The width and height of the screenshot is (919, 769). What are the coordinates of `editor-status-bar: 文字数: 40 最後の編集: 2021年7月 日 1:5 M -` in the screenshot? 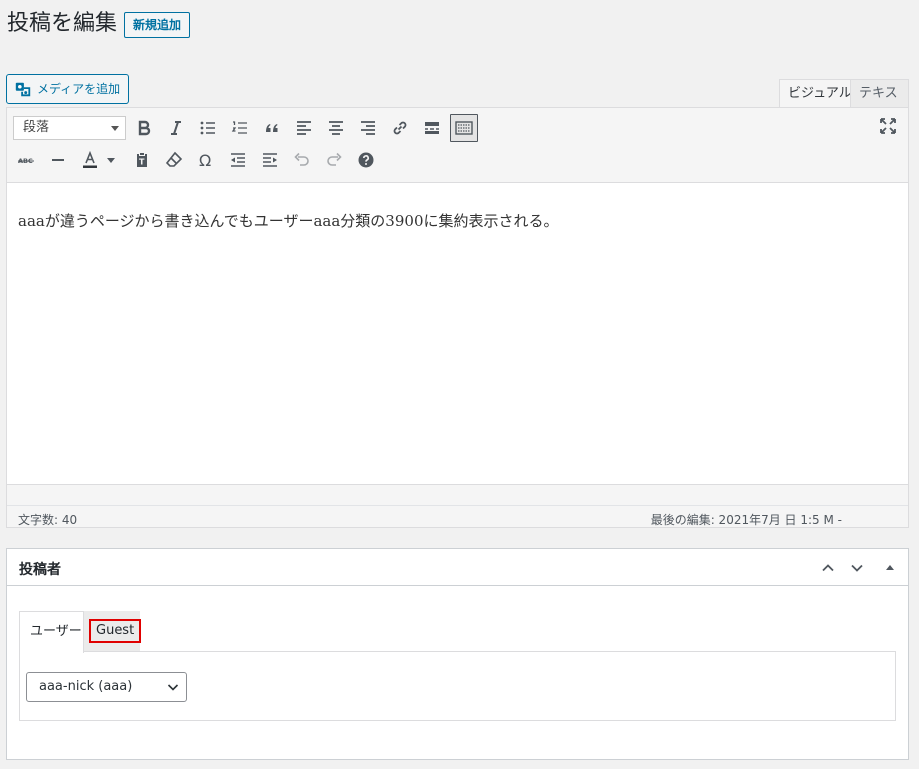 It's located at (457, 506).